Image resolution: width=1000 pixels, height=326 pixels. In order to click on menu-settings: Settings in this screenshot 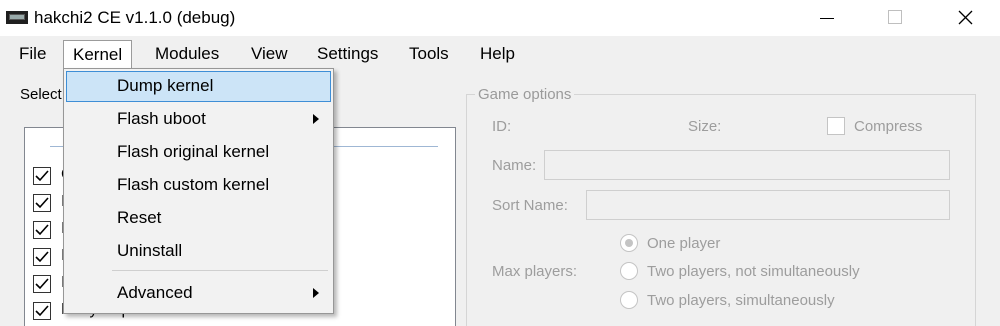, I will do `click(347, 55)`.